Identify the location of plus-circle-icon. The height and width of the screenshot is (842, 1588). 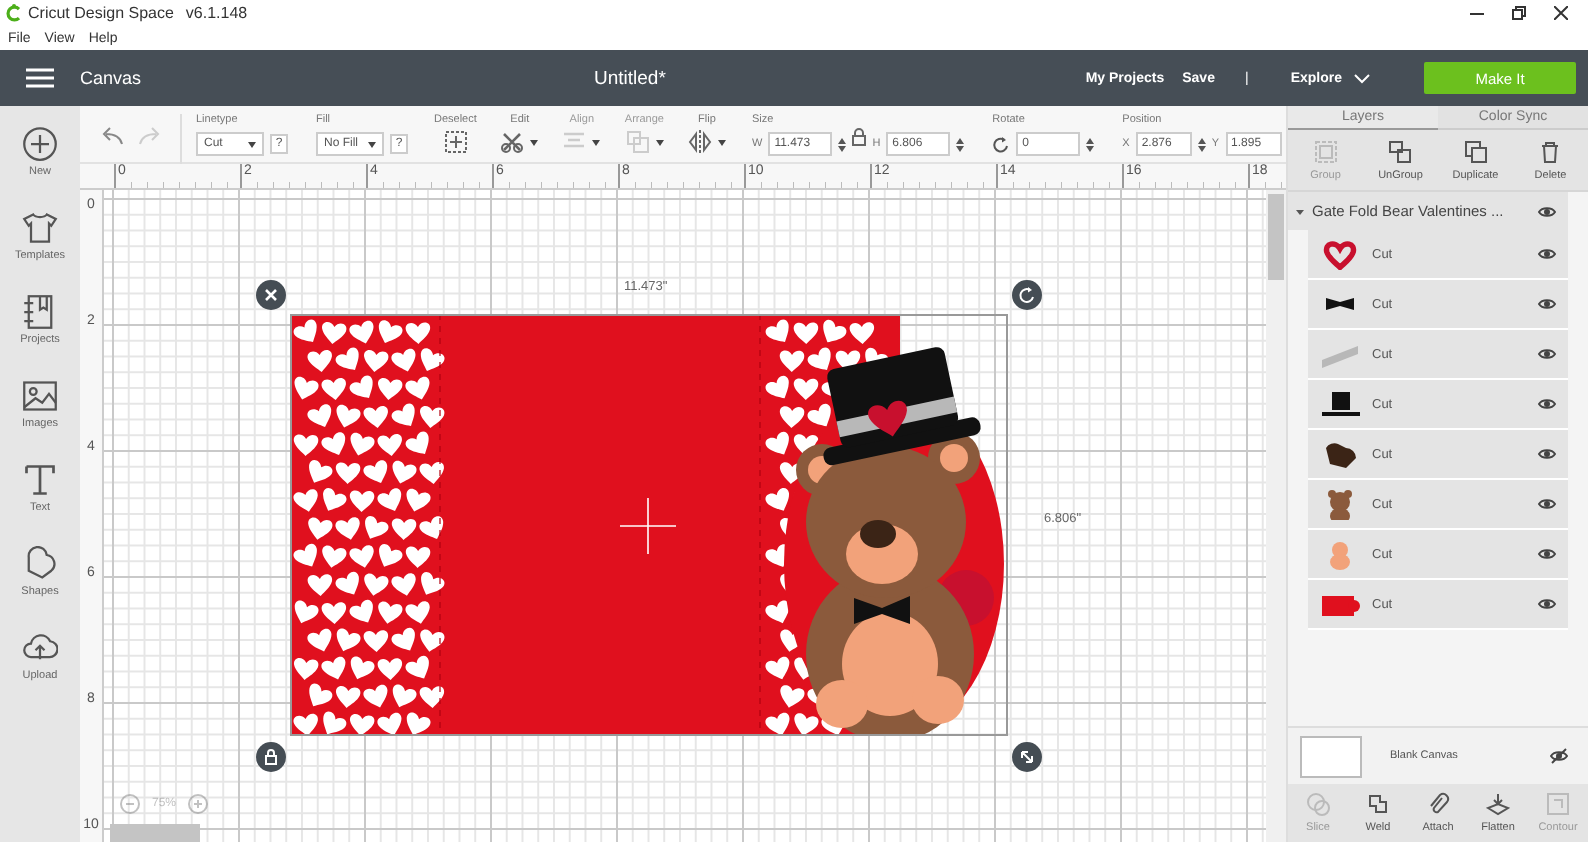
(40, 144).